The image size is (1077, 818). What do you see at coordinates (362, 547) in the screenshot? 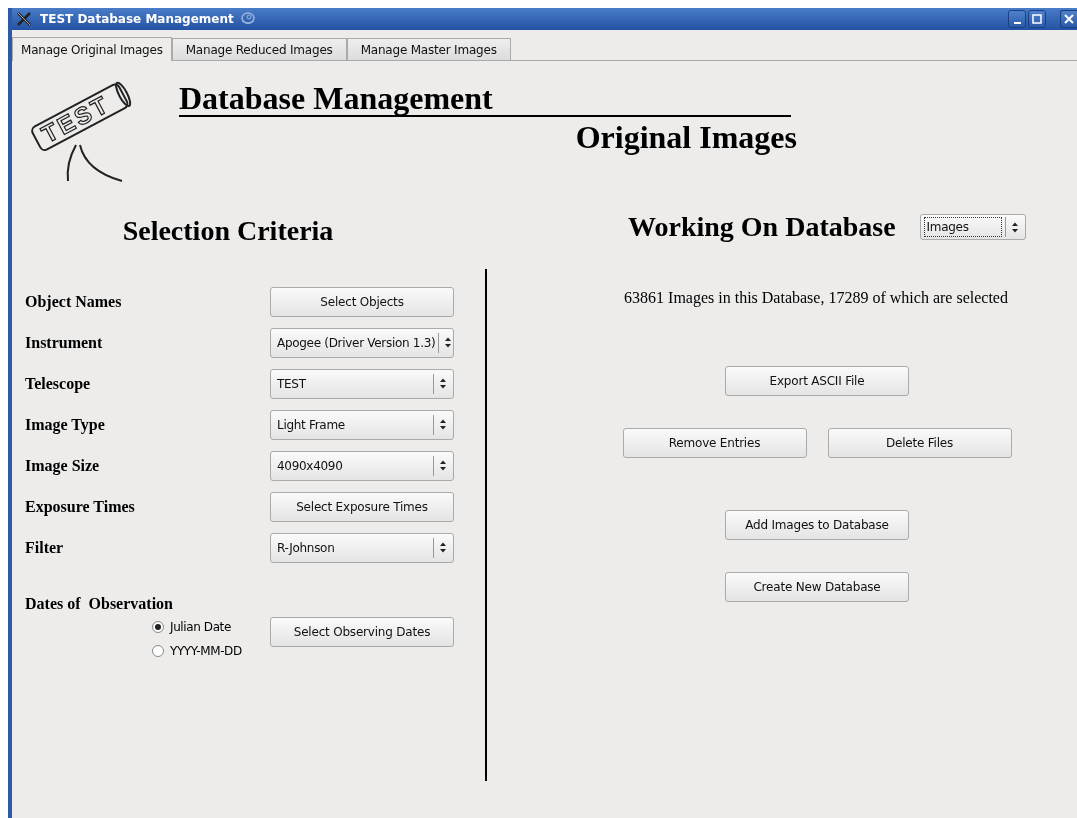
I see `dropdown: R-Johnson` at bounding box center [362, 547].